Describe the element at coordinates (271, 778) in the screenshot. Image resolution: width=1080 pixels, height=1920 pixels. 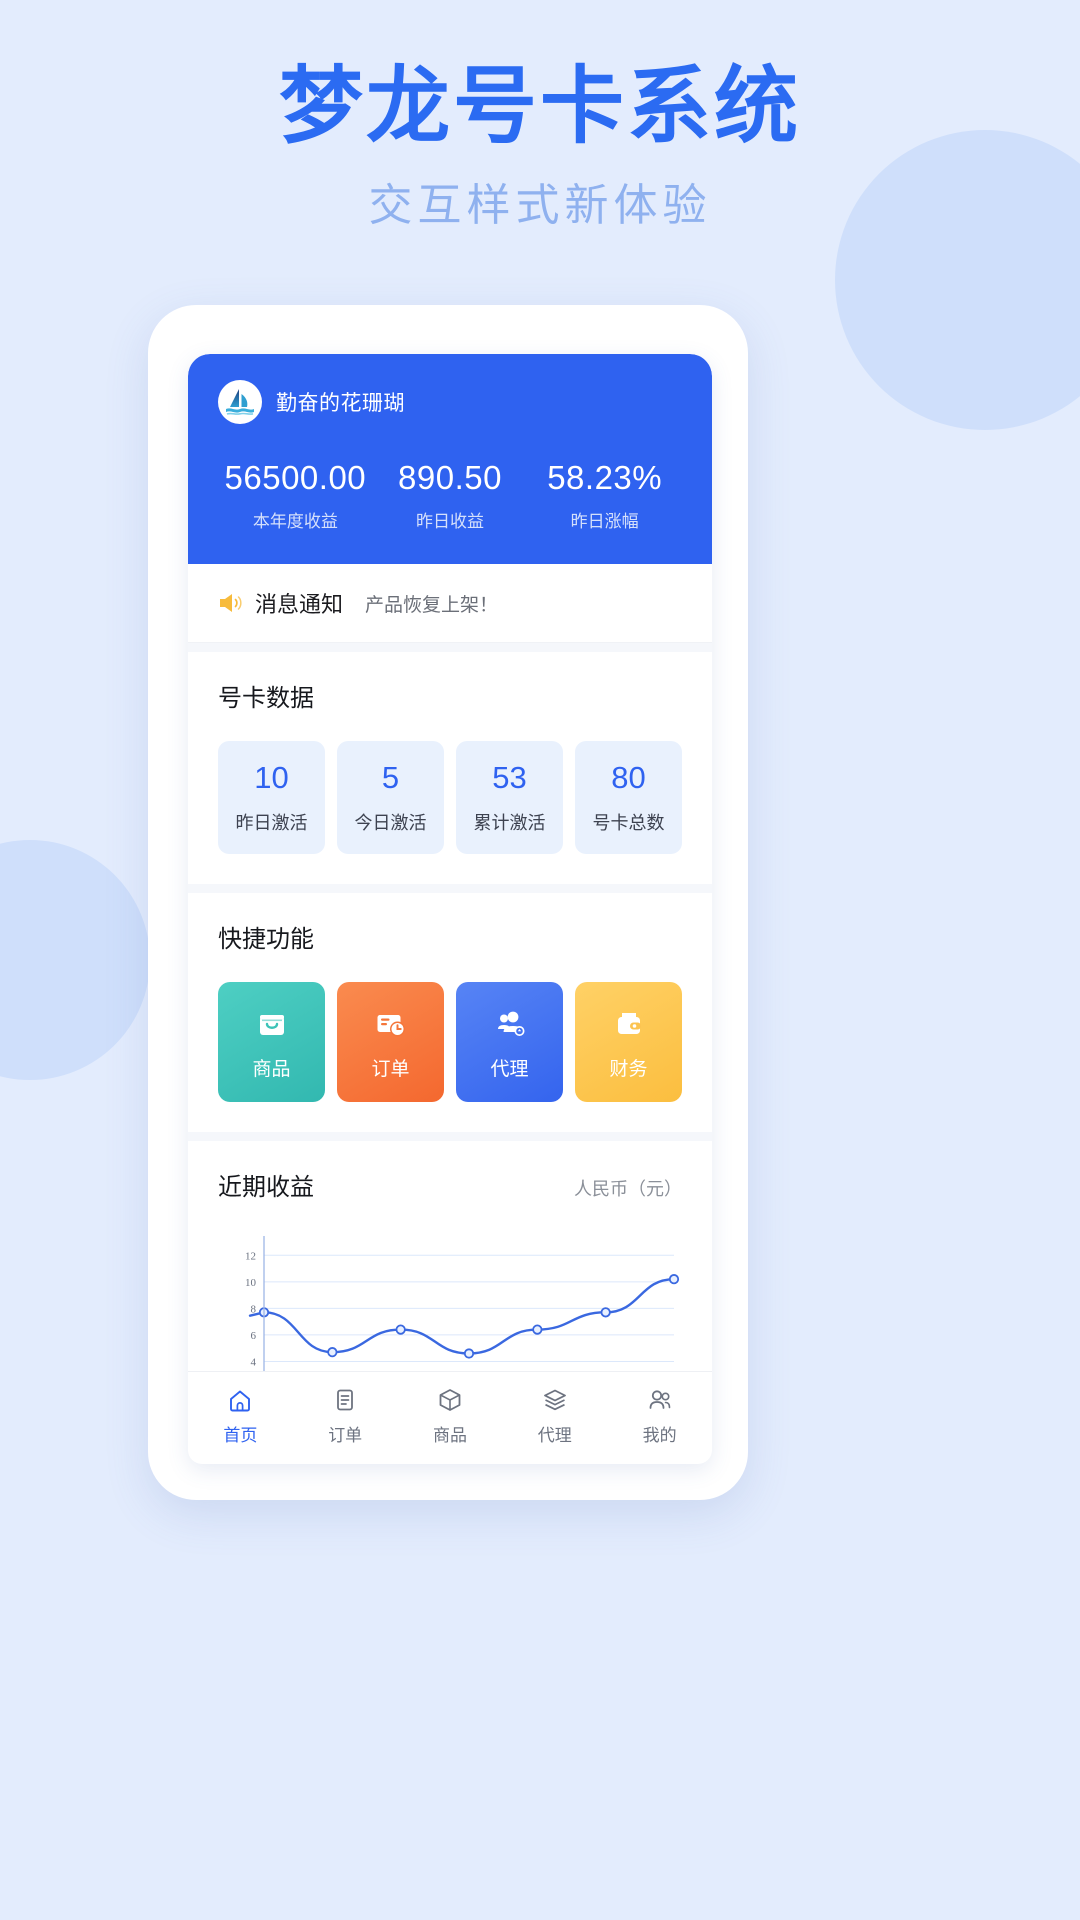
I see `tile-value: 10` at that location.